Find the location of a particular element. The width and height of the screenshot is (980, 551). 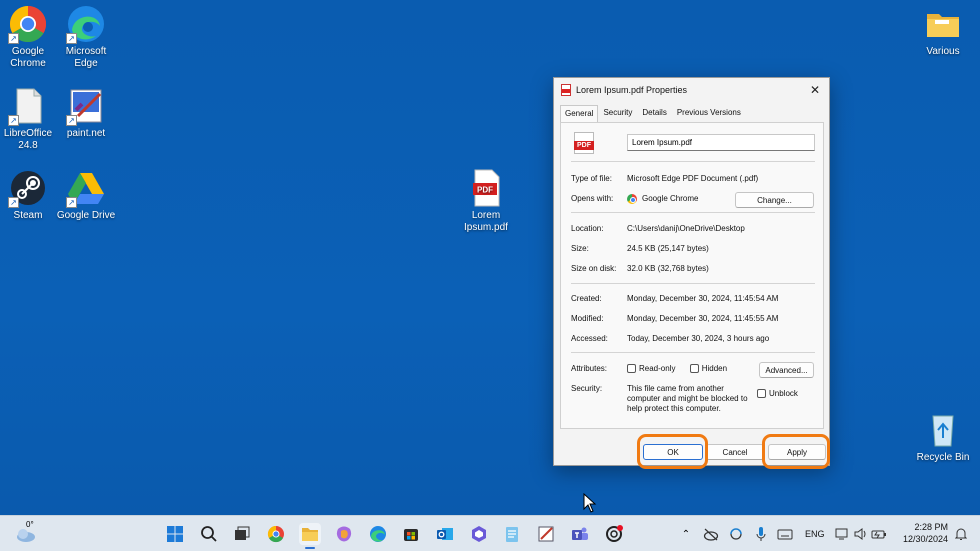

desktop-icon-various: Various is located at coordinates (943, 31).